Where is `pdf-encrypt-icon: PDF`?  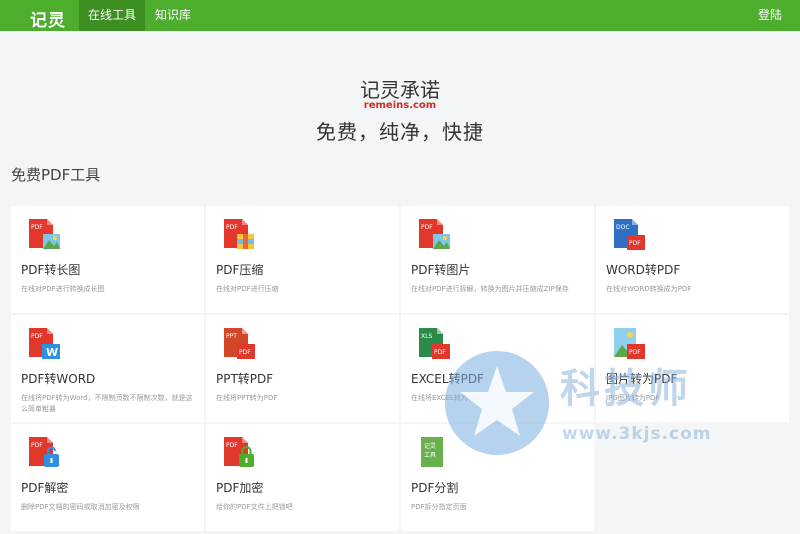
pdf-encrypt-icon: PDF is located at coordinates (239, 452).